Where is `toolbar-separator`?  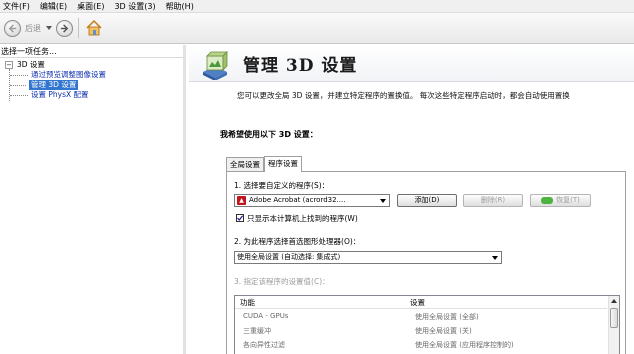 toolbar-separator is located at coordinates (78, 28).